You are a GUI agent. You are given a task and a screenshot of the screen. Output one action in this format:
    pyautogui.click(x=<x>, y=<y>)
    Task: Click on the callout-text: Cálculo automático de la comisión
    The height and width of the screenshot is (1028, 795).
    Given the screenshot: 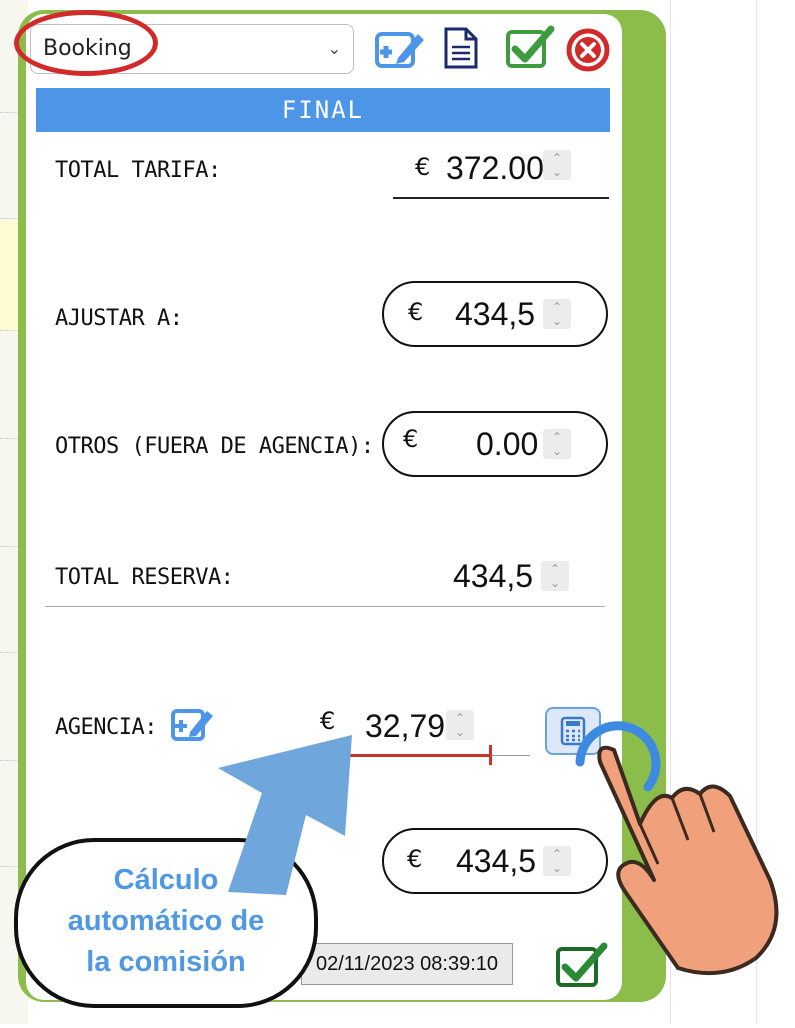 What is the action you would take?
    pyautogui.click(x=166, y=921)
    